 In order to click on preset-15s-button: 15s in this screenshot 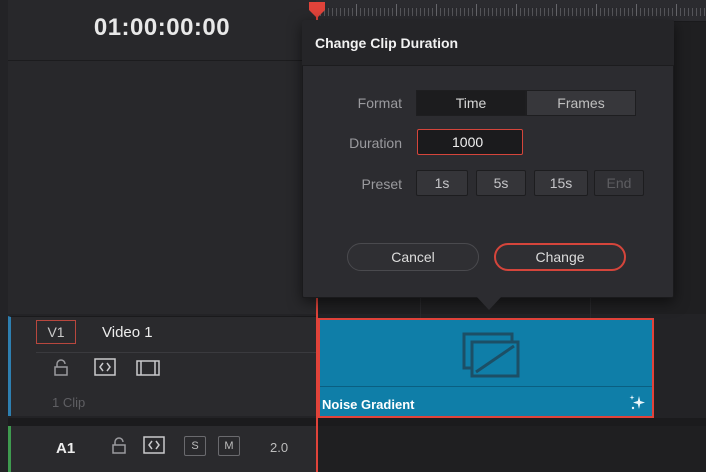, I will do `click(561, 183)`.